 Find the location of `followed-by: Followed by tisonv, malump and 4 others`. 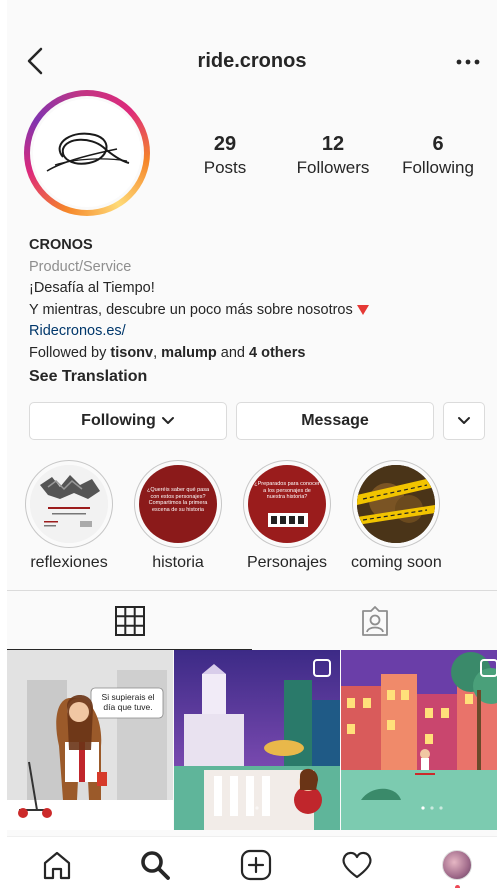

followed-by: Followed by tisonv, malump and 4 others is located at coordinates (259, 354).